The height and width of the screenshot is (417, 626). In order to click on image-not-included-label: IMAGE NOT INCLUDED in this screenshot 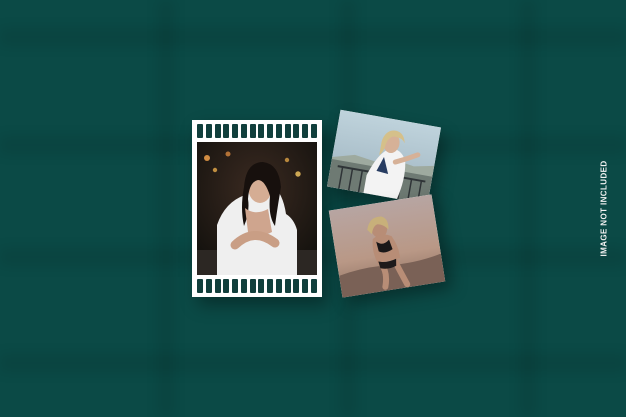, I will do `click(604, 208)`.